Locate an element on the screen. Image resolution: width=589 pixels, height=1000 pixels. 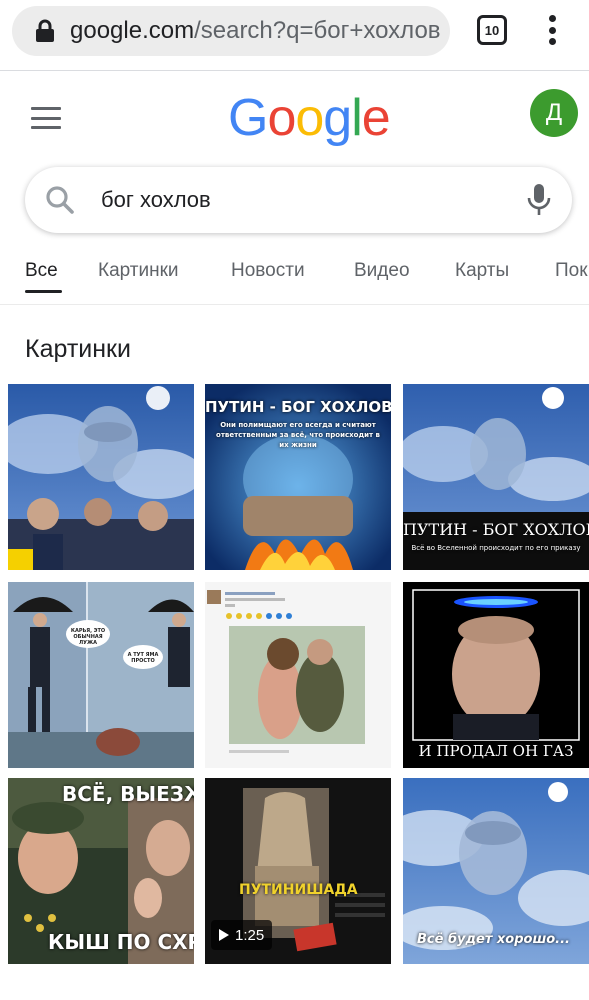
google-logo: Google is located at coordinates (309, 118).